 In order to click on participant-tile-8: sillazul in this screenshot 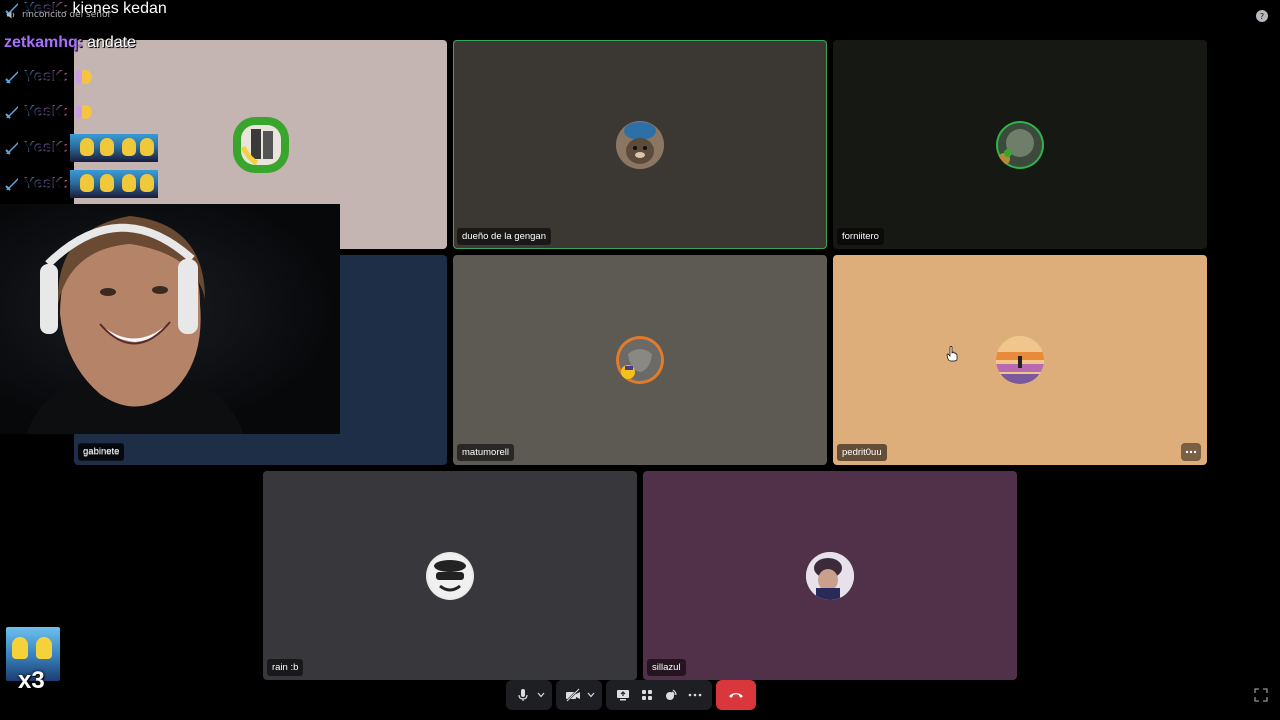, I will do `click(830, 575)`.